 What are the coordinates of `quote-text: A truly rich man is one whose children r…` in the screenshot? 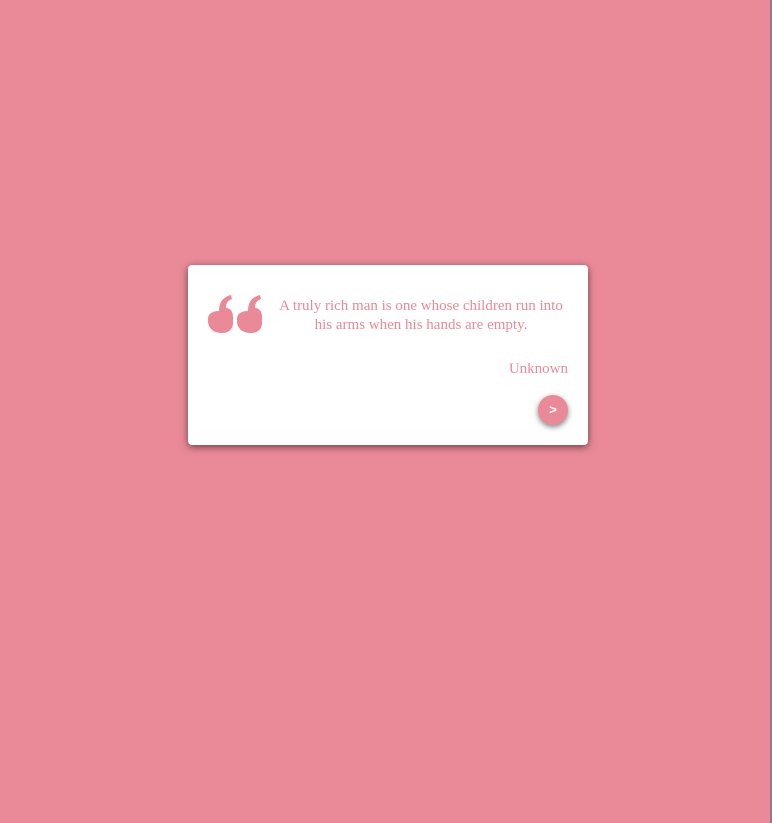 It's located at (421, 315).